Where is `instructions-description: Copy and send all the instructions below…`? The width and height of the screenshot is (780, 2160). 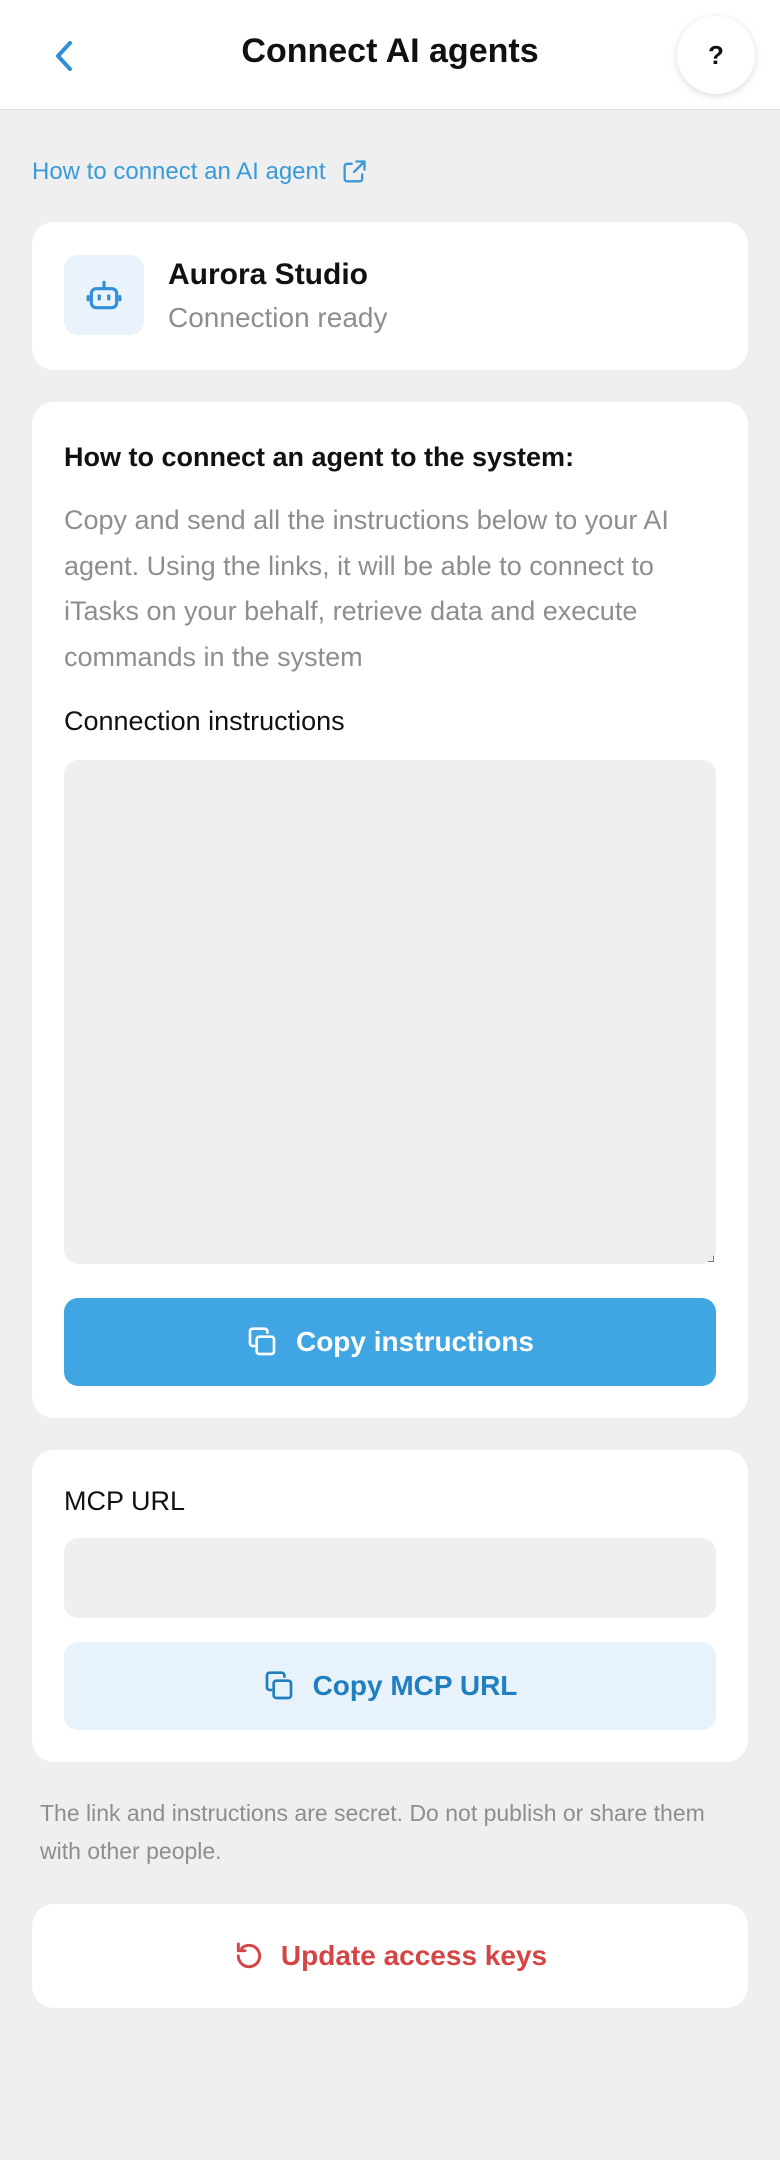
instructions-description: Copy and send all the instructions below… is located at coordinates (366, 588).